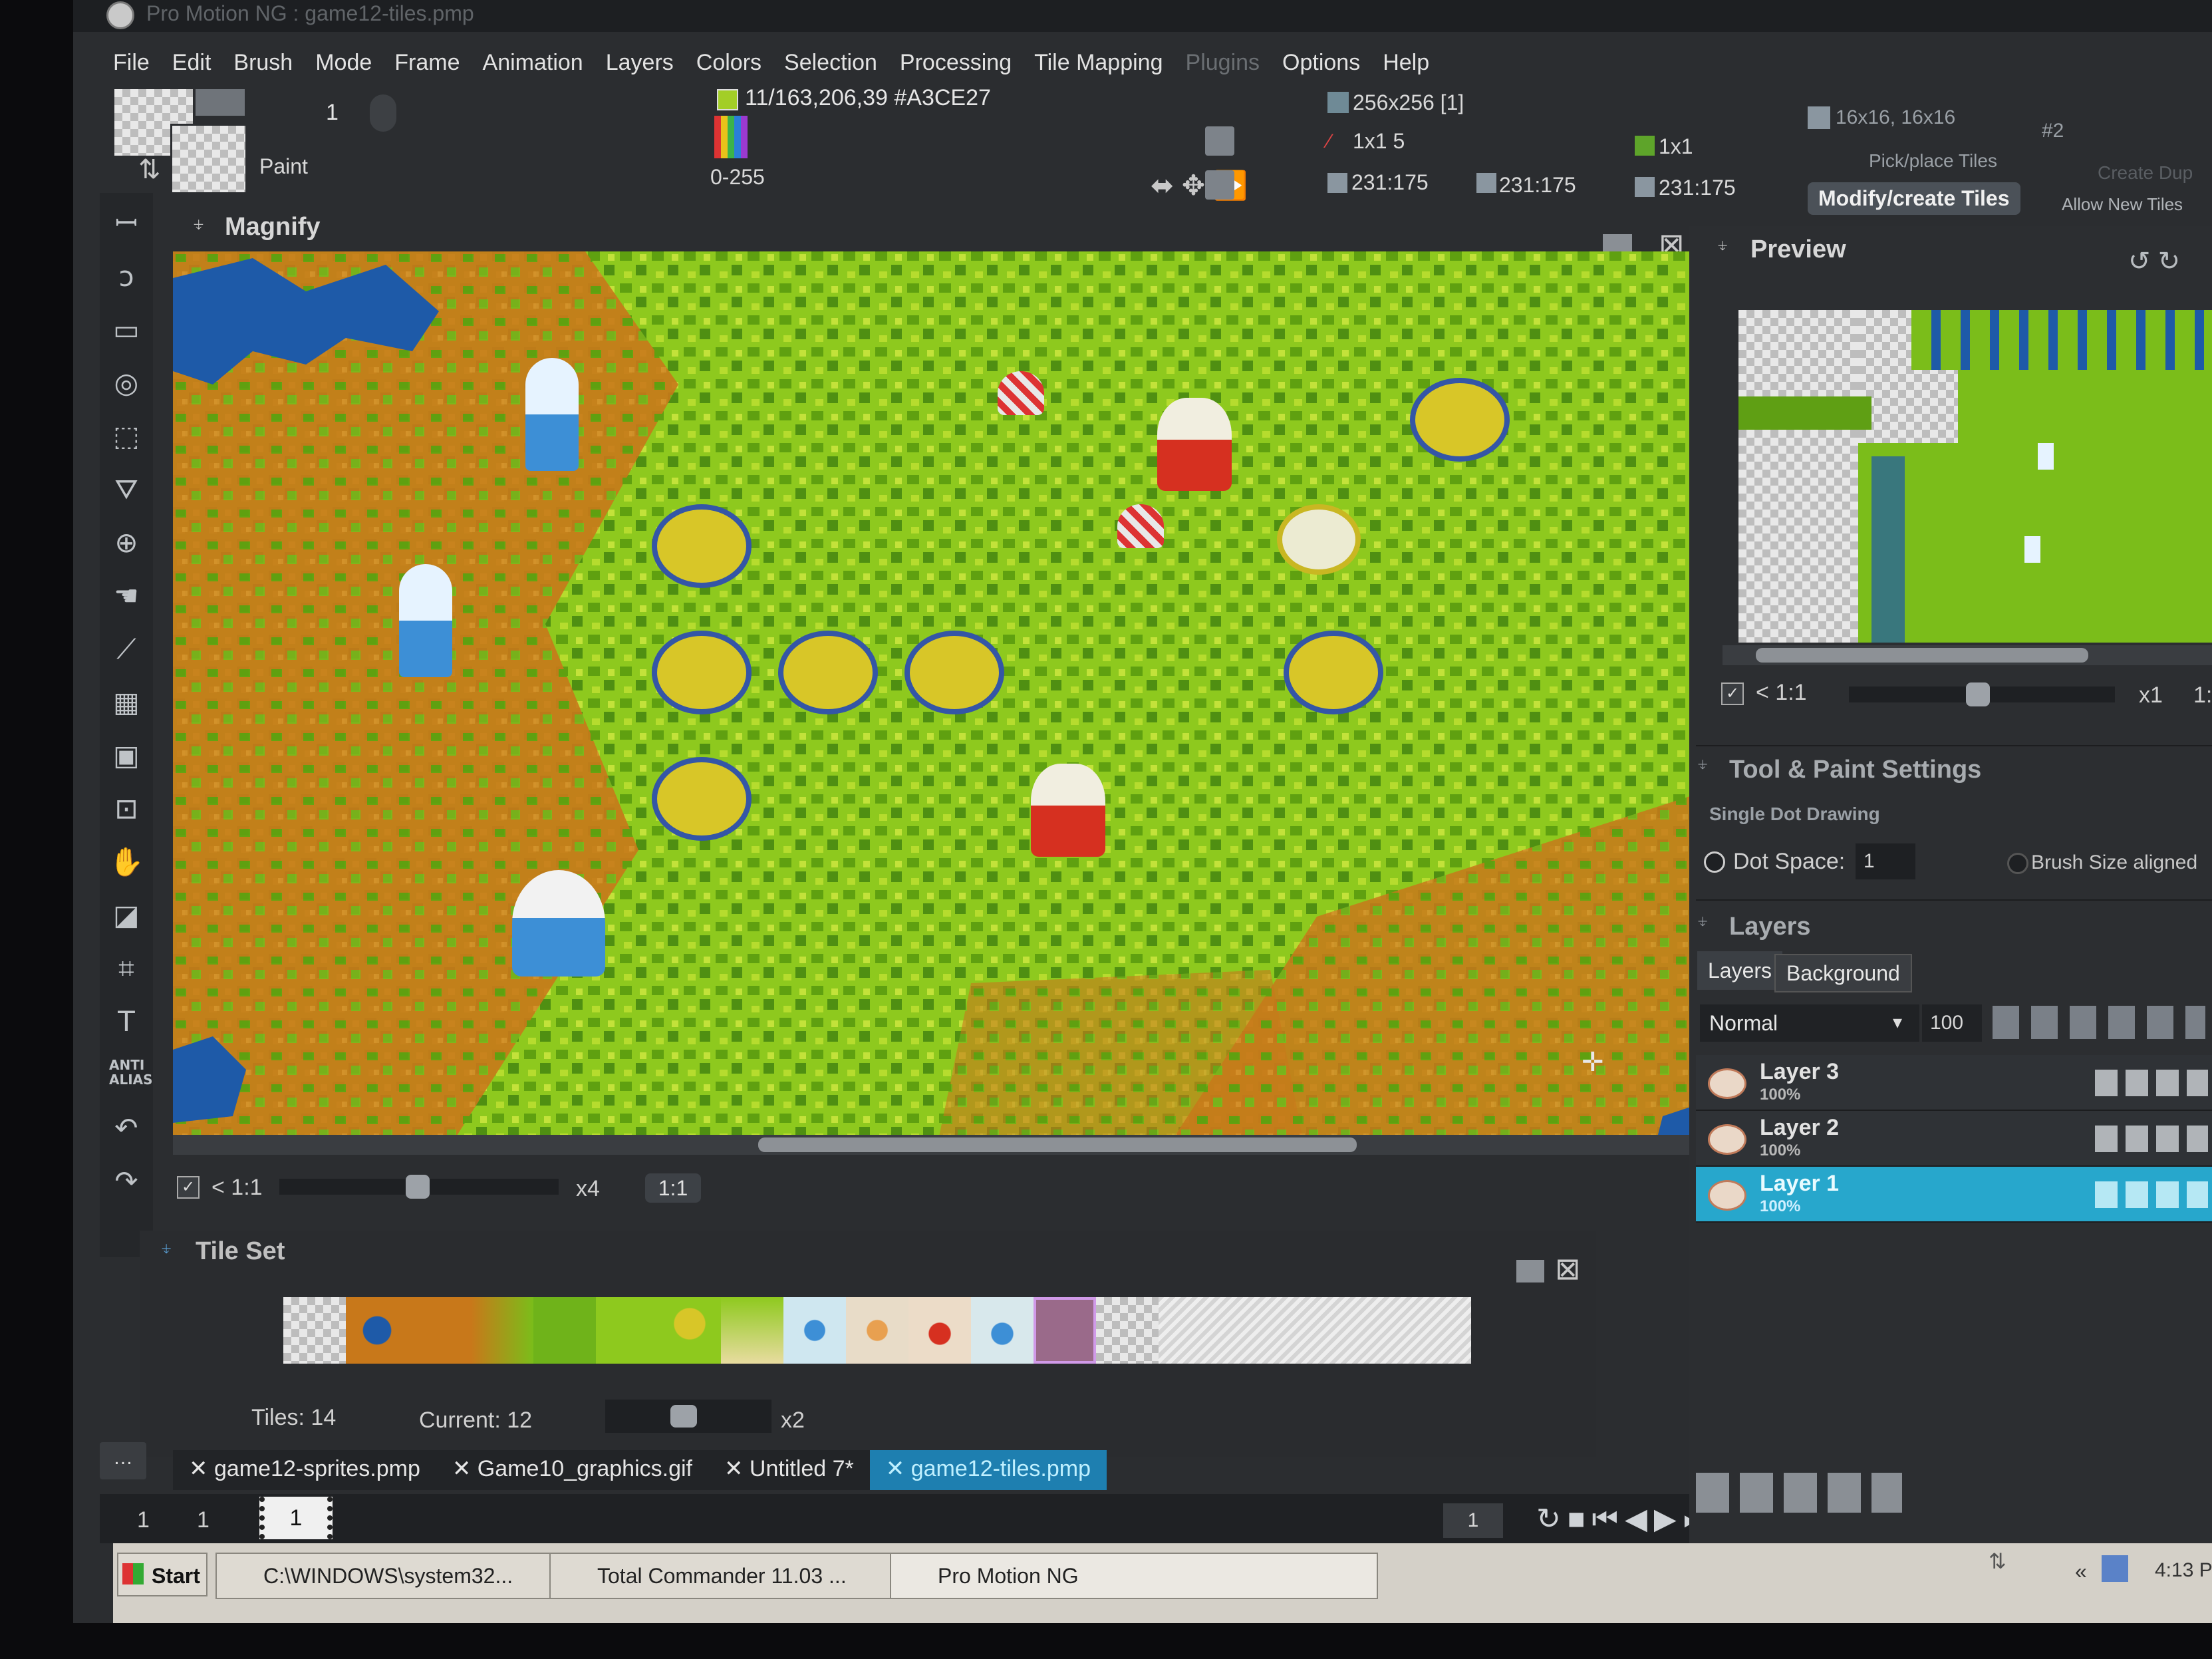 This screenshot has width=2212, height=1659. What do you see at coordinates (427, 62) in the screenshot?
I see `menu-frame: Frame` at bounding box center [427, 62].